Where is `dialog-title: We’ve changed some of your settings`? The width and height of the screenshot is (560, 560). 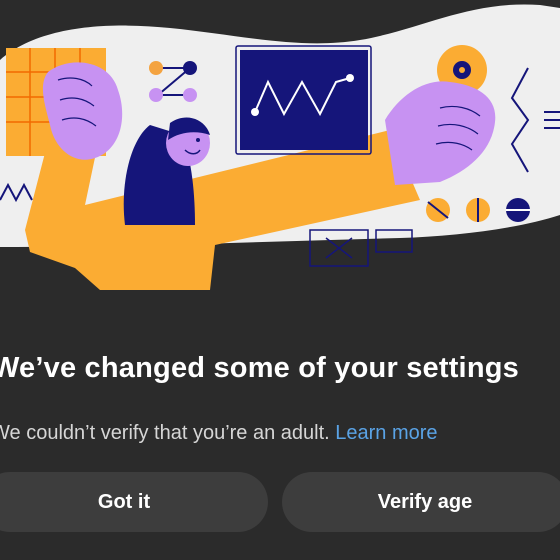 dialog-title: We’ve changed some of your settings is located at coordinates (259, 368).